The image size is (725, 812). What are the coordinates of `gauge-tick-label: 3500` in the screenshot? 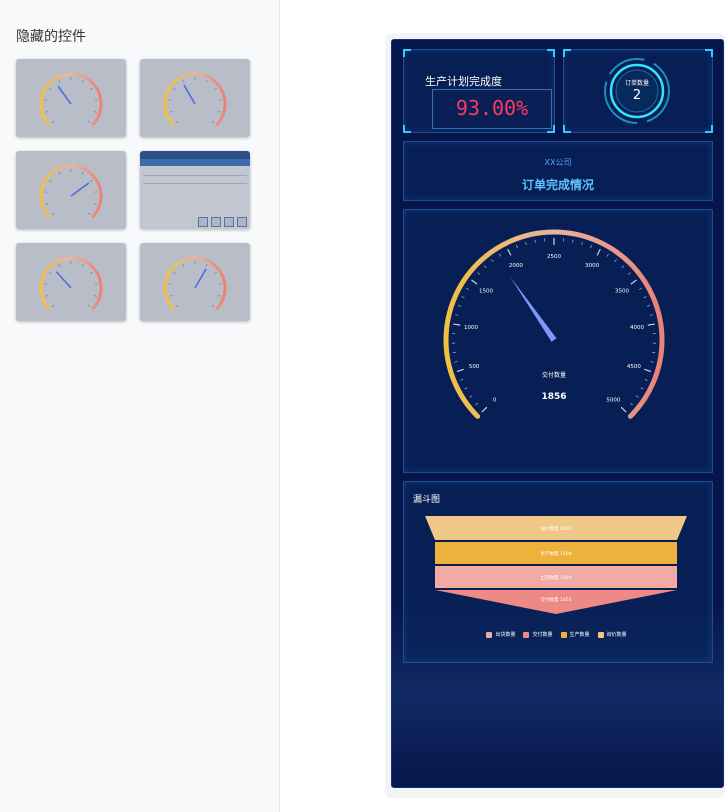 It's located at (622, 292).